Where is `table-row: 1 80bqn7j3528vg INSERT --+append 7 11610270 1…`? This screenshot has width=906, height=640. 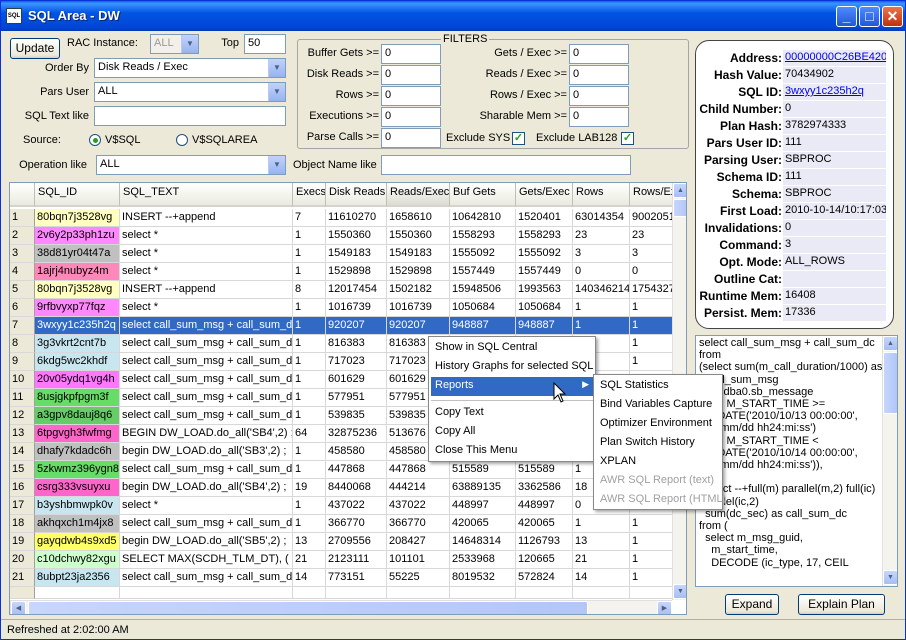
table-row: 1 80bqn7j3528vg INSERT --+append 7 11610270 1… is located at coordinates (345, 218).